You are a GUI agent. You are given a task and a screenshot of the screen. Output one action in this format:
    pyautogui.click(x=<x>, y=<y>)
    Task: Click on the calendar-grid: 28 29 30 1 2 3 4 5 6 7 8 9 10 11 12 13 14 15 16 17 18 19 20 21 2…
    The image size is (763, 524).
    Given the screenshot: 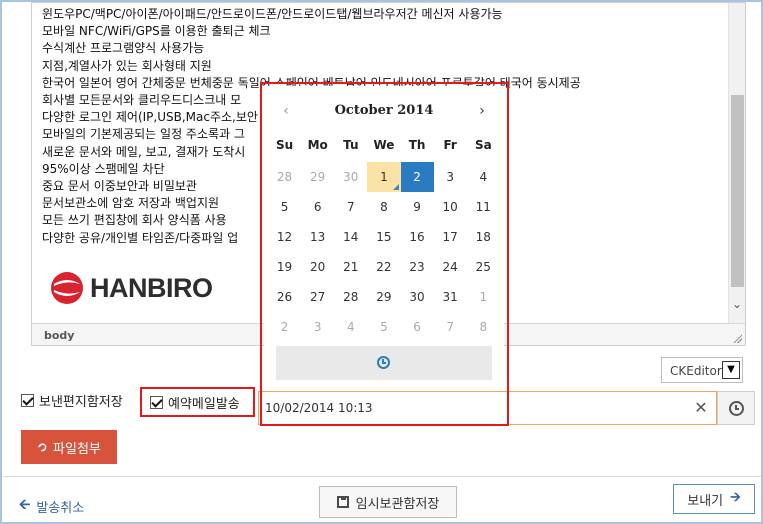 What is the action you would take?
    pyautogui.click(x=384, y=252)
    